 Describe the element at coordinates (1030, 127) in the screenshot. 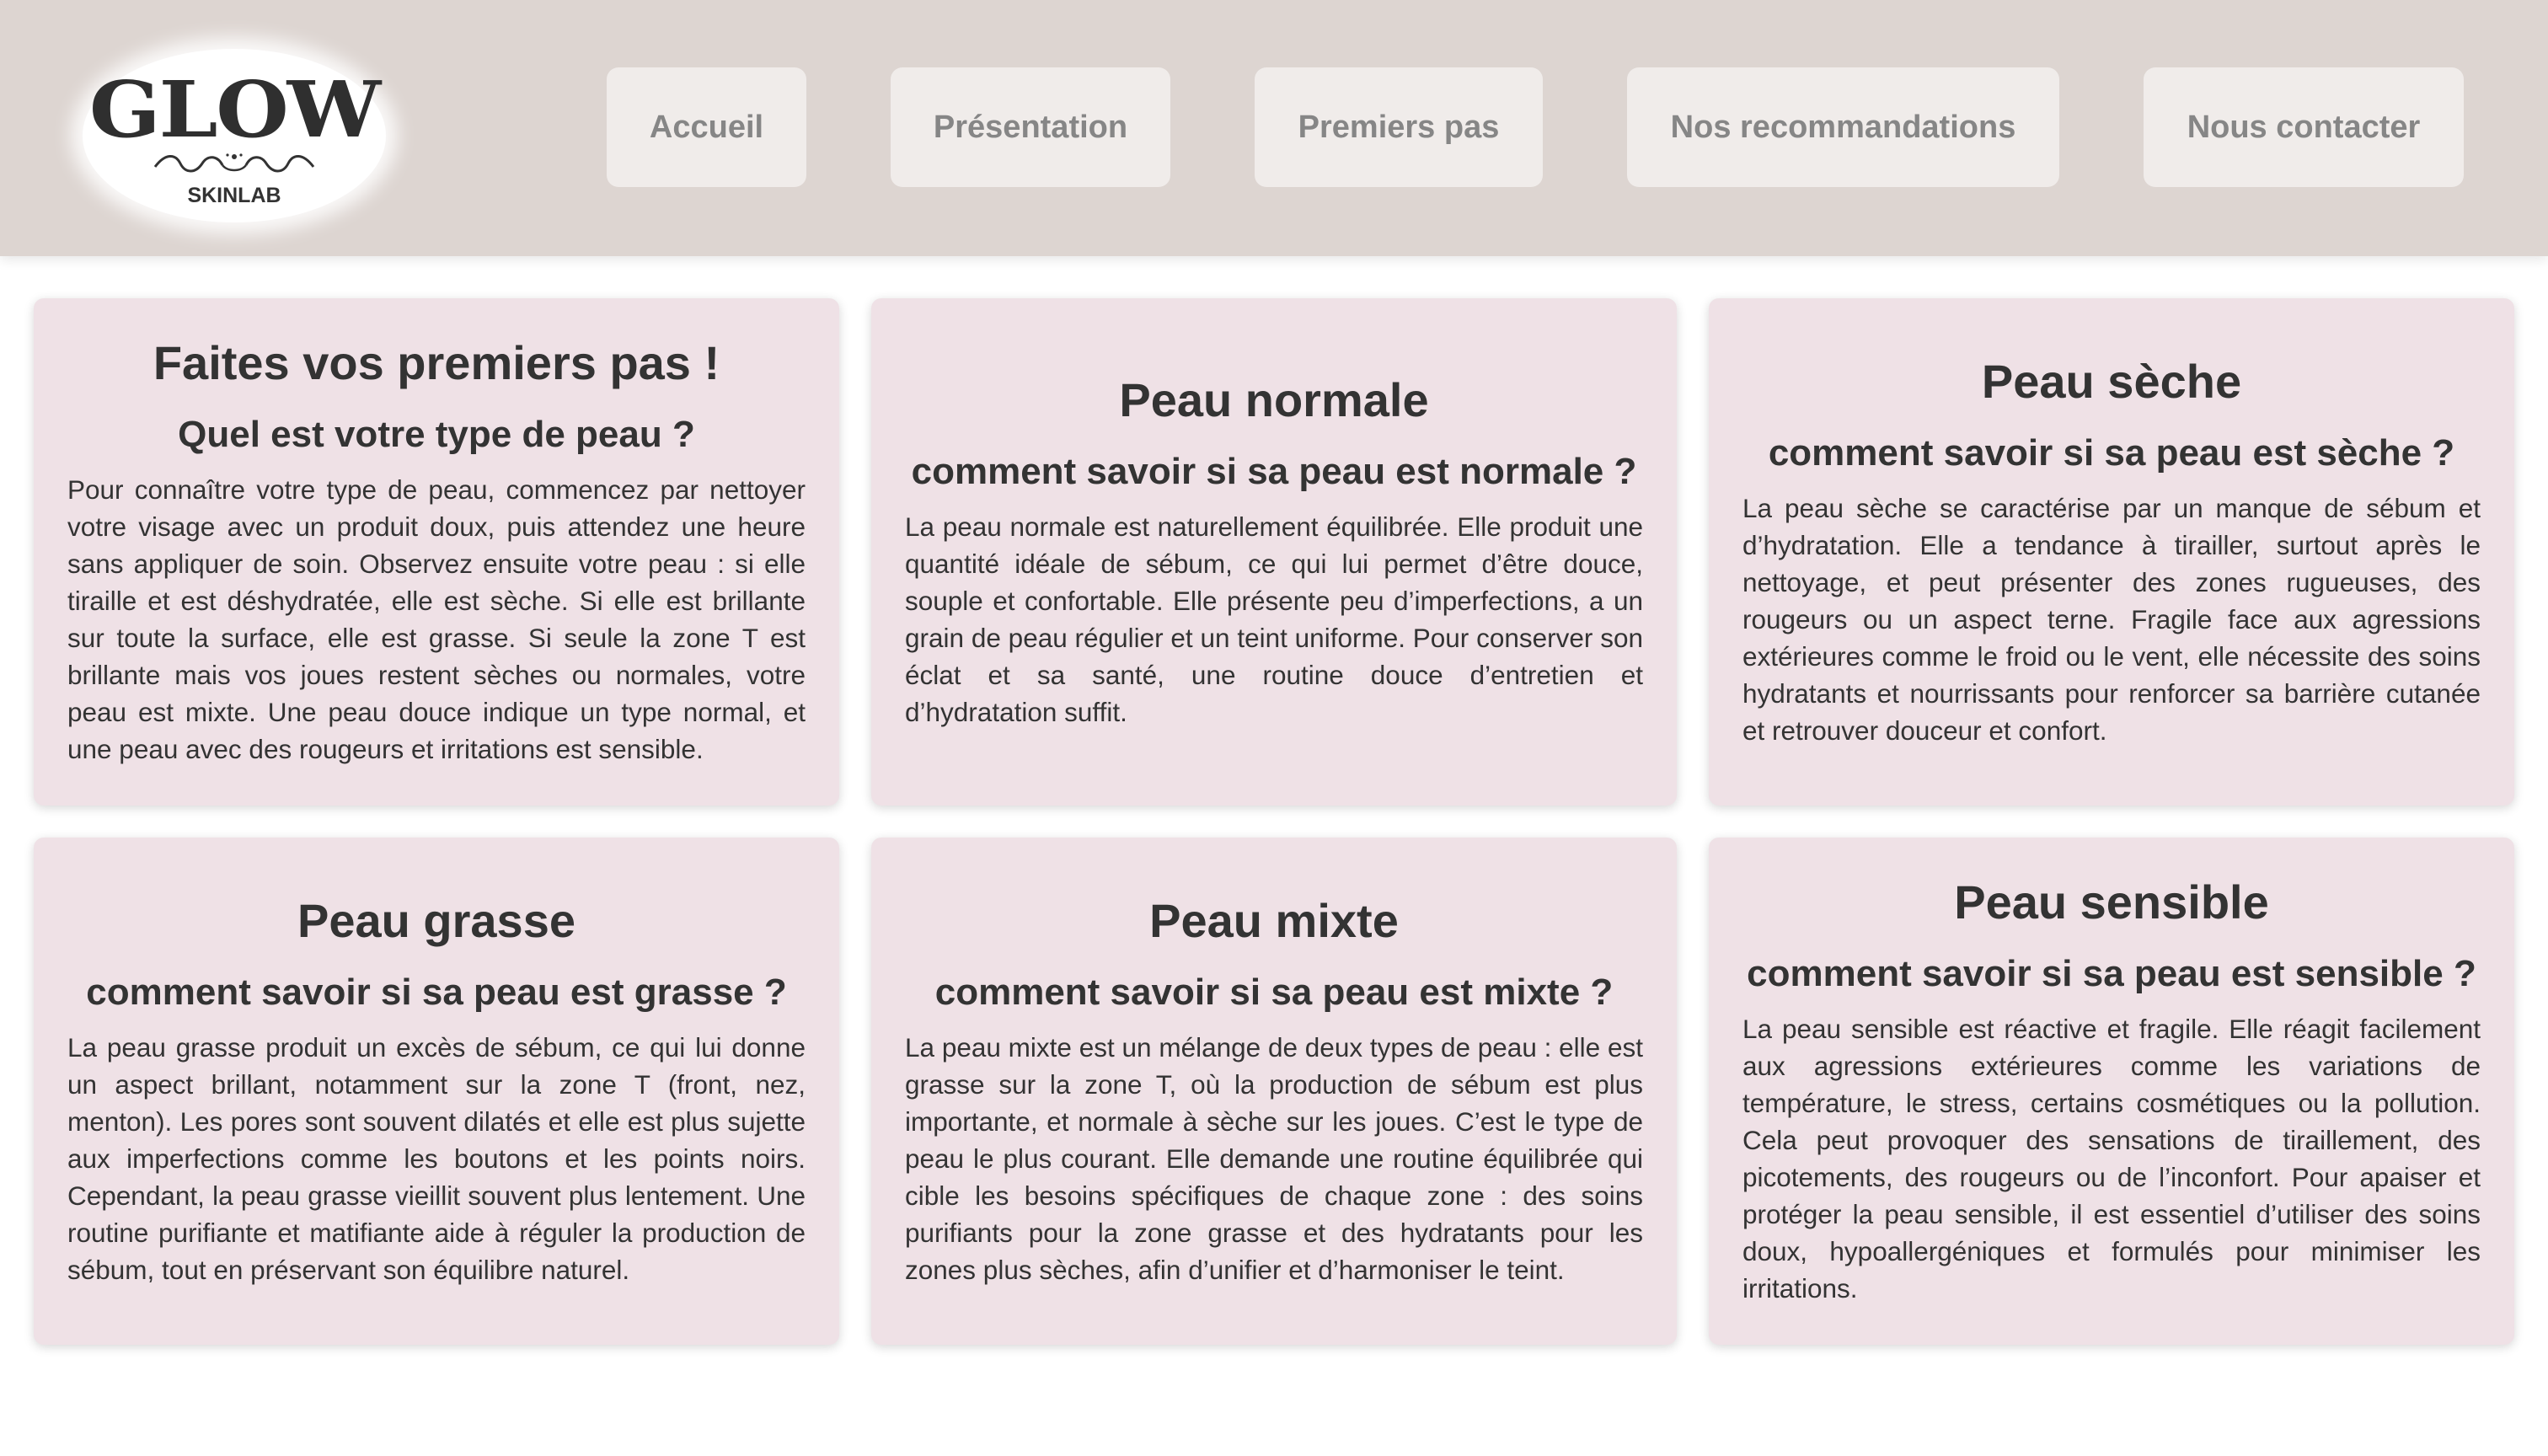

I see `nav-presentation-button: Présentation` at that location.